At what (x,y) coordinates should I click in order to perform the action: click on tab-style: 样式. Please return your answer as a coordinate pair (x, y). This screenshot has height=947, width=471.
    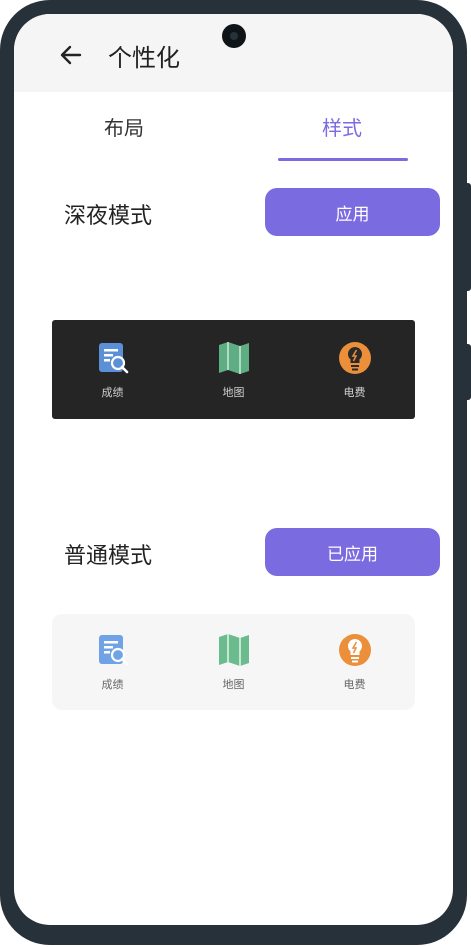
    Looking at the image, I should click on (342, 126).